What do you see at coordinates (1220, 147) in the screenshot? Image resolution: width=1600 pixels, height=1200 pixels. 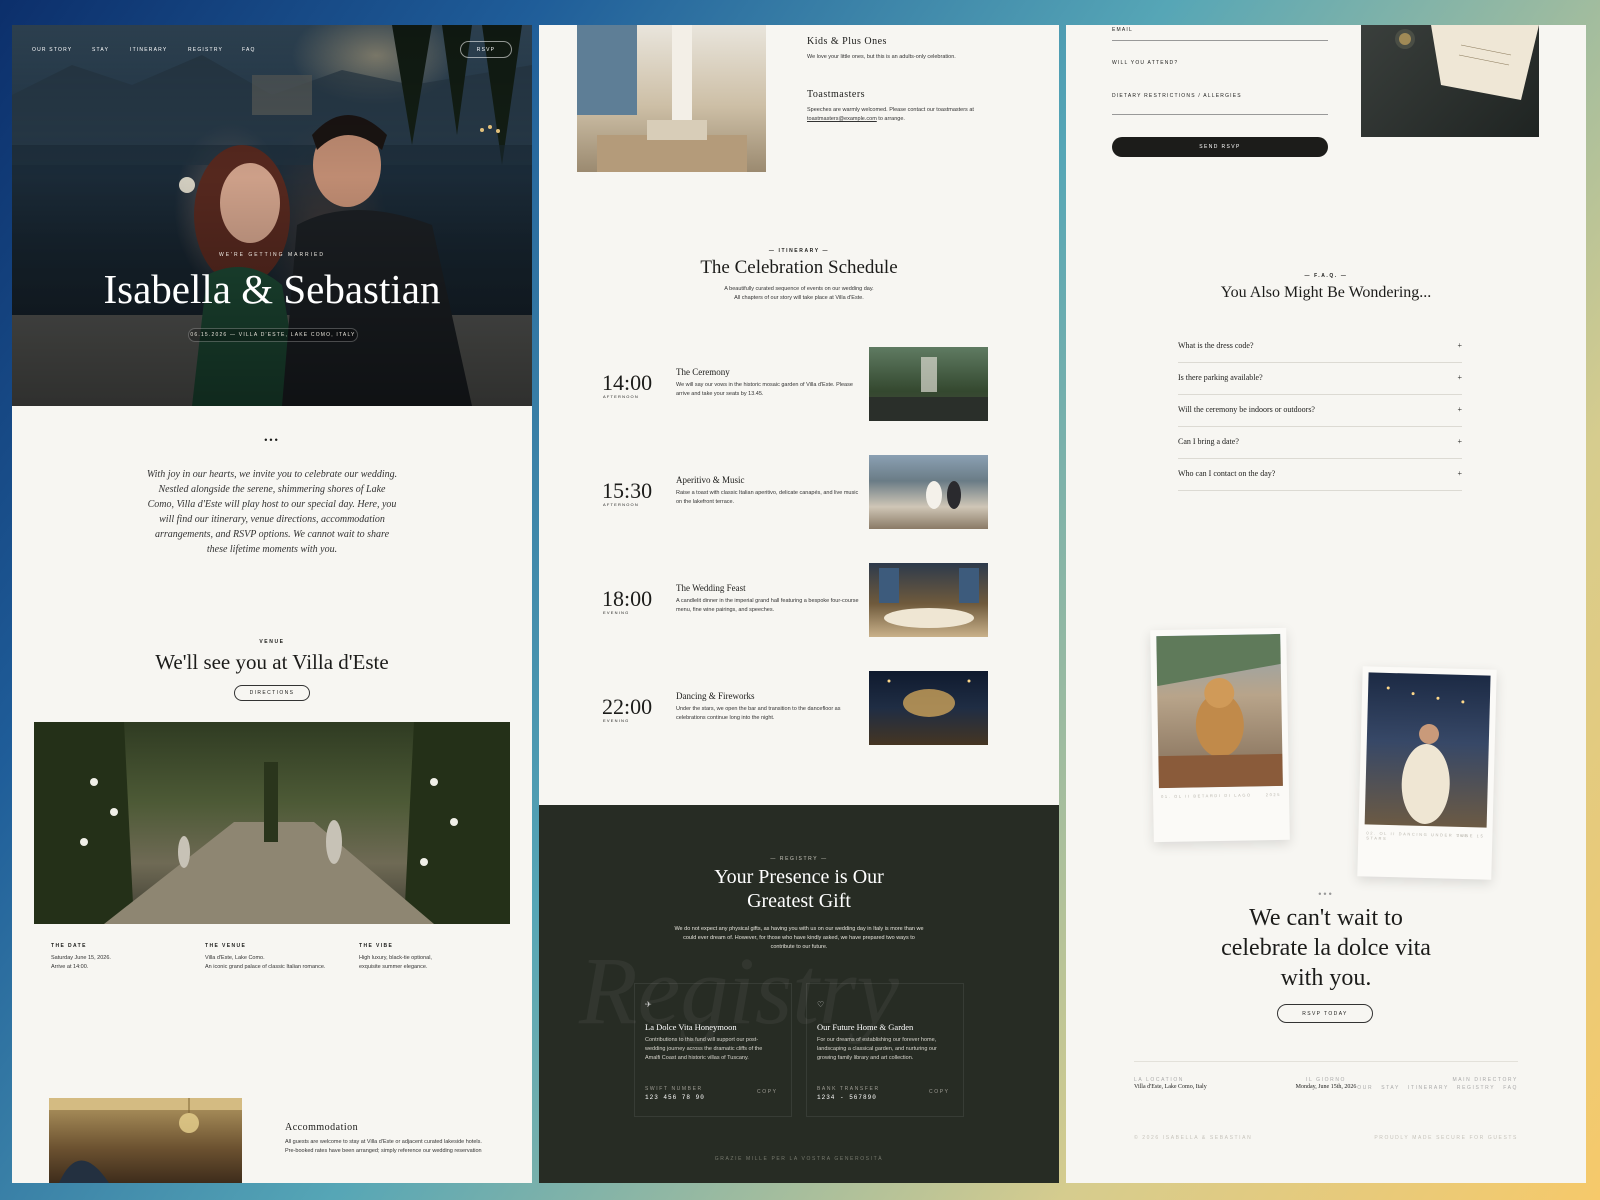 I see `send-rsvp-button: SEND RSVP` at bounding box center [1220, 147].